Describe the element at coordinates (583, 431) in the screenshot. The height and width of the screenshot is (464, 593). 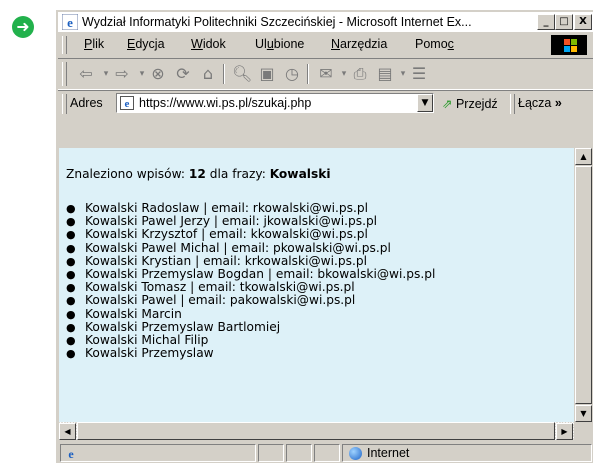
I see `scrollbar-corner` at that location.